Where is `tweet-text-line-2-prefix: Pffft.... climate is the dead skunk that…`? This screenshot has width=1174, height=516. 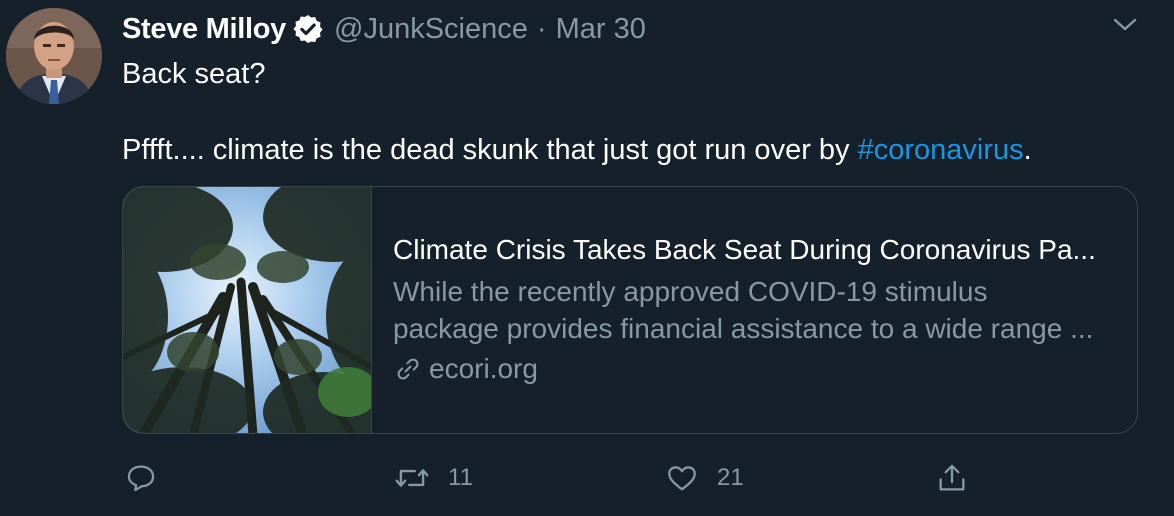 tweet-text-line-2-prefix: Pffft.... climate is the dead skunk that… is located at coordinates (490, 150).